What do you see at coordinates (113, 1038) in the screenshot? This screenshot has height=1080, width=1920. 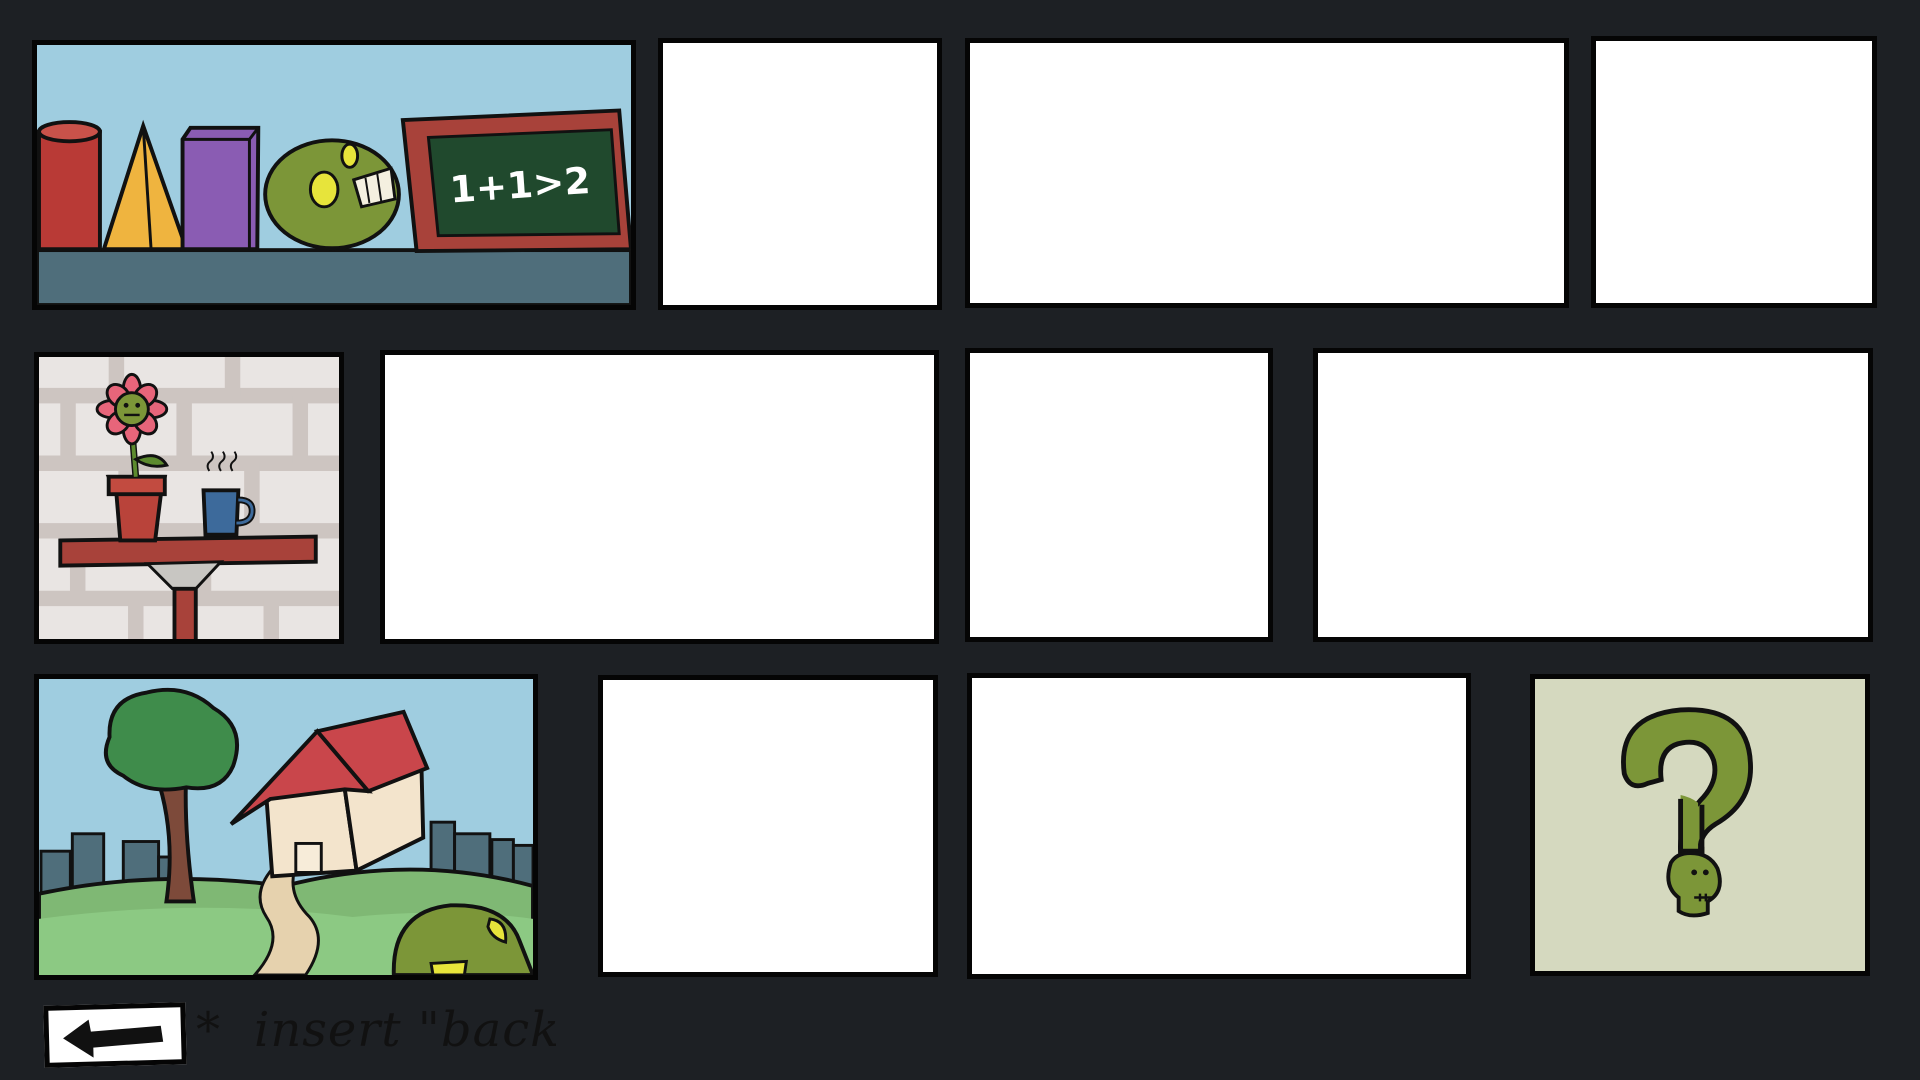 I see `left-arrow-icon` at bounding box center [113, 1038].